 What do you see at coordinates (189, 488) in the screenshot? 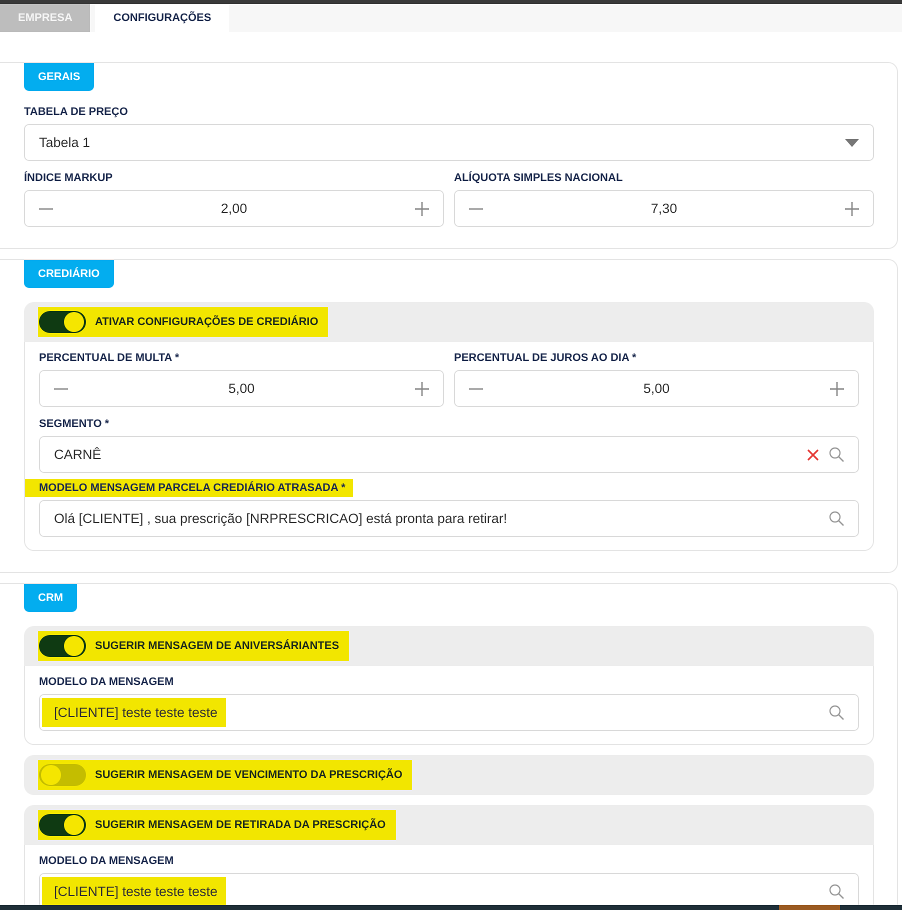
I see `field-label: MODELO MENSAGEM PARCELA CREDIÁRIO ATRASADA *` at bounding box center [189, 488].